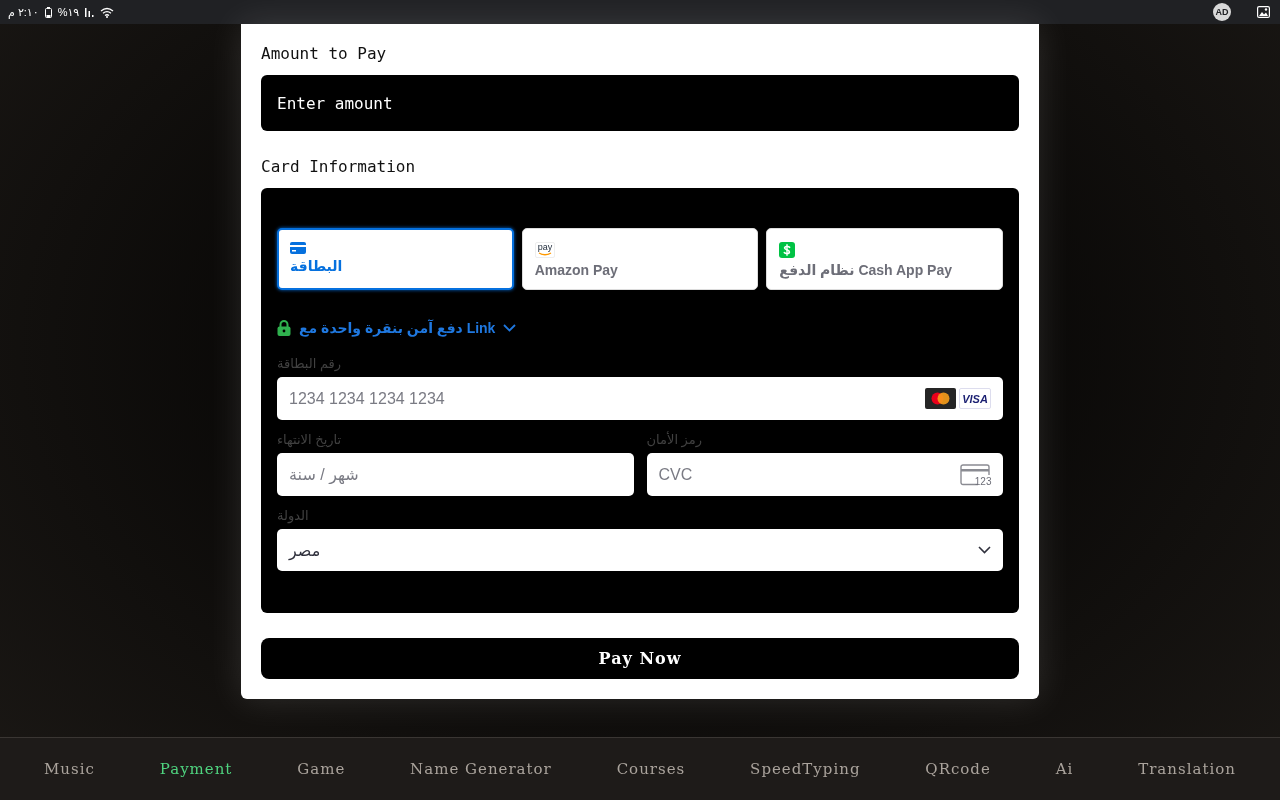 The image size is (1280, 800). What do you see at coordinates (310, 364) in the screenshot?
I see `card-number-label: رقم البطاقة` at bounding box center [310, 364].